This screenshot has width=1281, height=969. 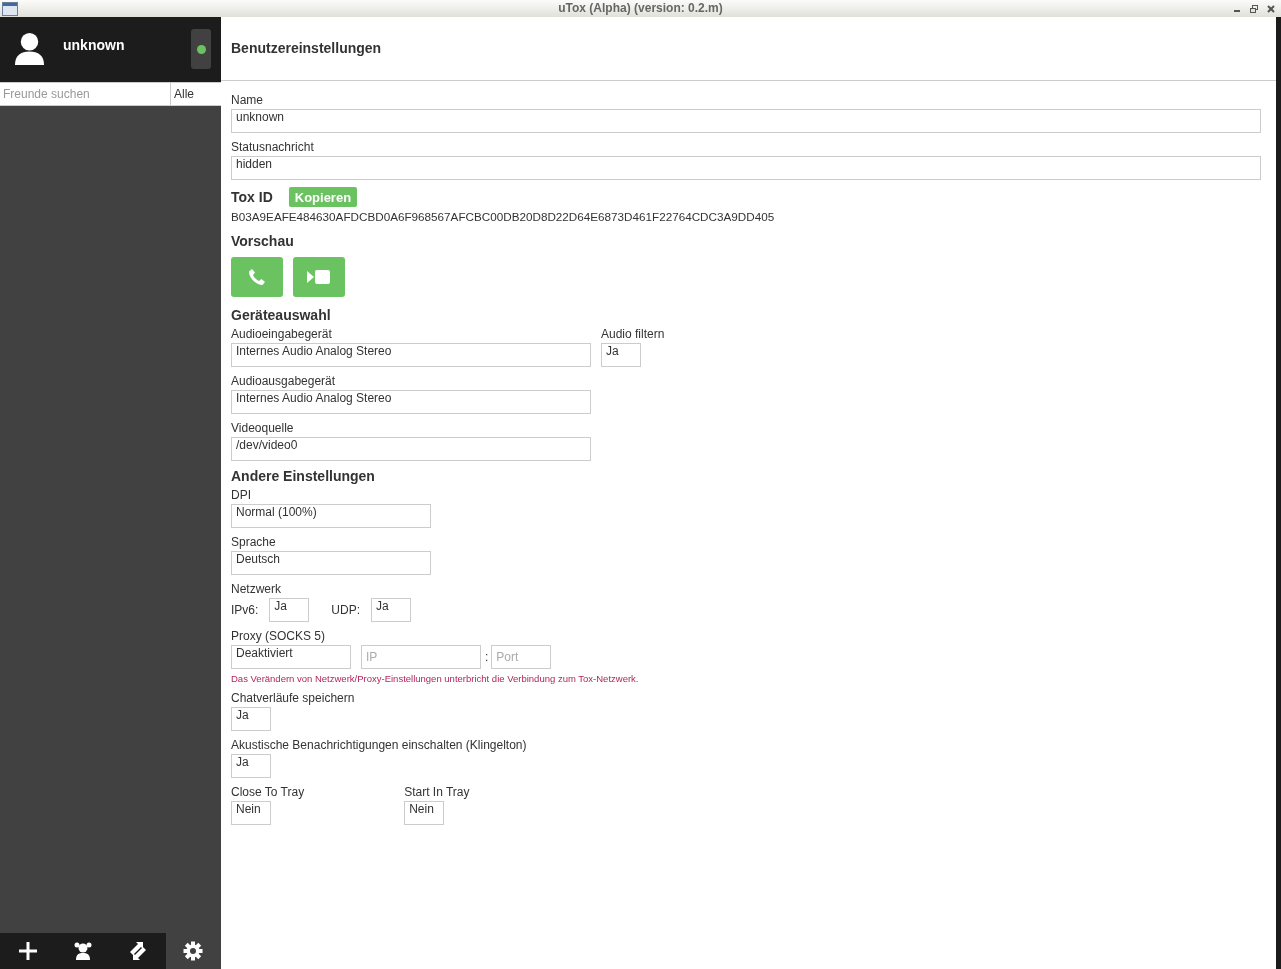 What do you see at coordinates (94, 44) in the screenshot?
I see `user-name: unknown` at bounding box center [94, 44].